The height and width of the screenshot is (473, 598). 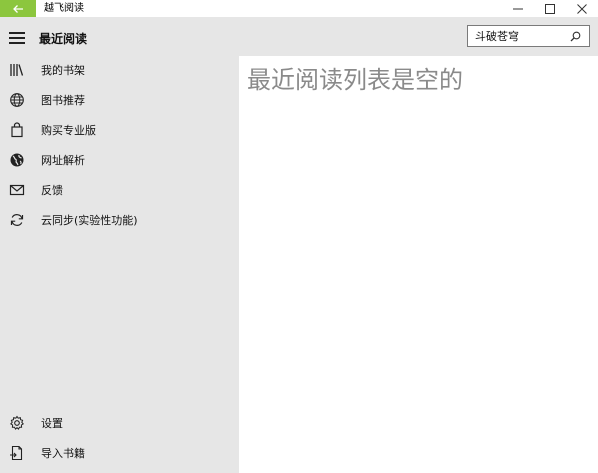 I want to click on app-title: 越飞阅读, so click(x=64, y=8).